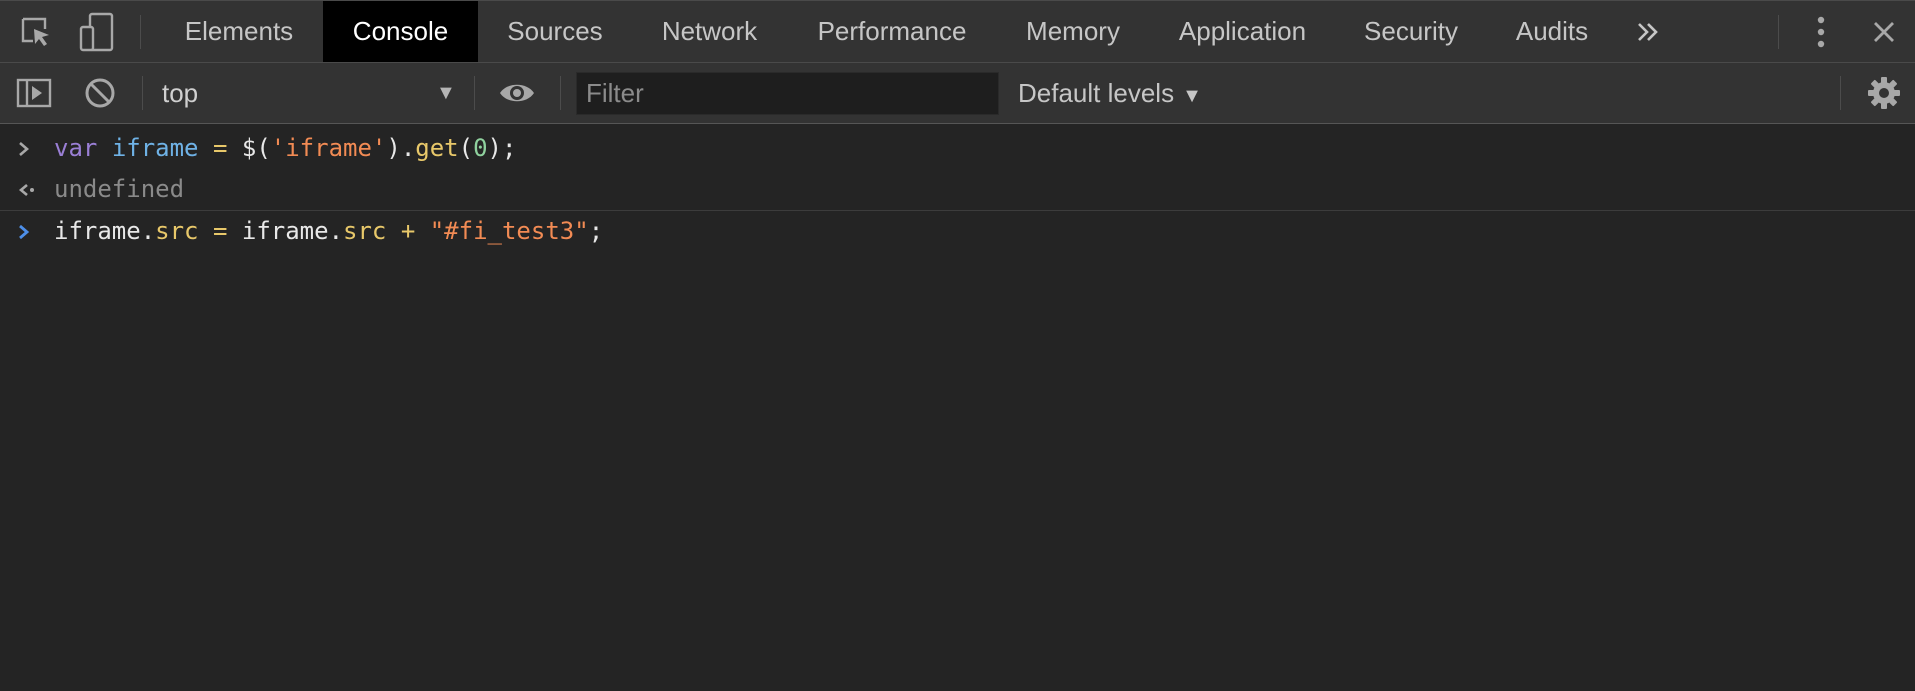  Describe the element at coordinates (957, 148) in the screenshot. I see `console-input-line: var iframe = $('iframe').get(0);` at that location.